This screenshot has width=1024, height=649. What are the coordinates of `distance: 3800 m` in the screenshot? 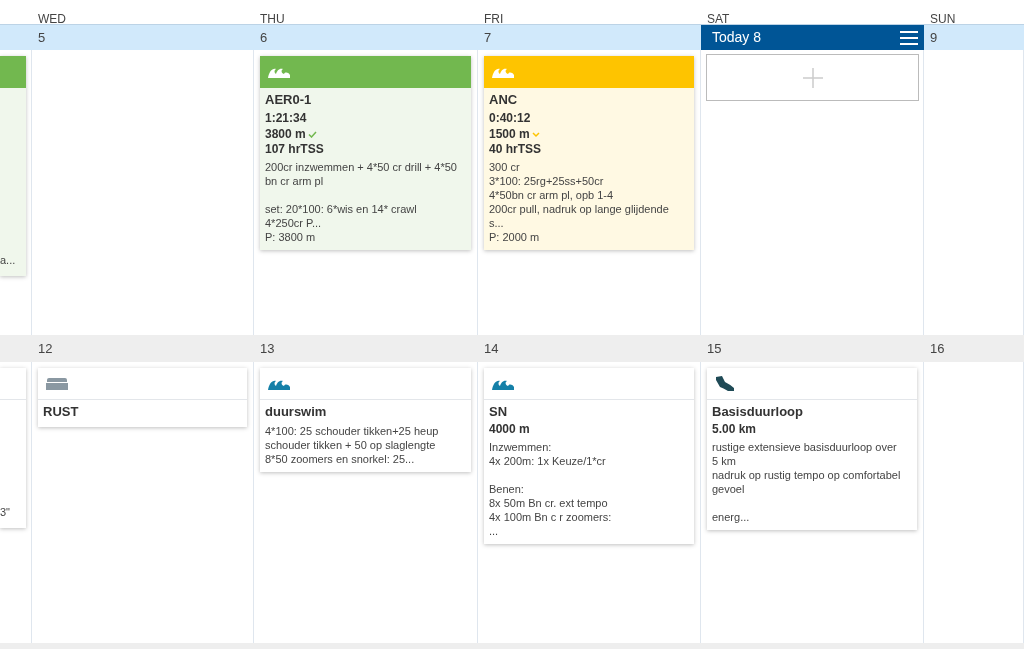 It's located at (285, 134).